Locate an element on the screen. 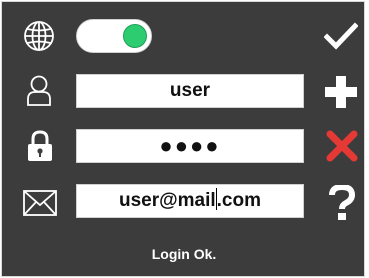  username-field: user is located at coordinates (190, 91).